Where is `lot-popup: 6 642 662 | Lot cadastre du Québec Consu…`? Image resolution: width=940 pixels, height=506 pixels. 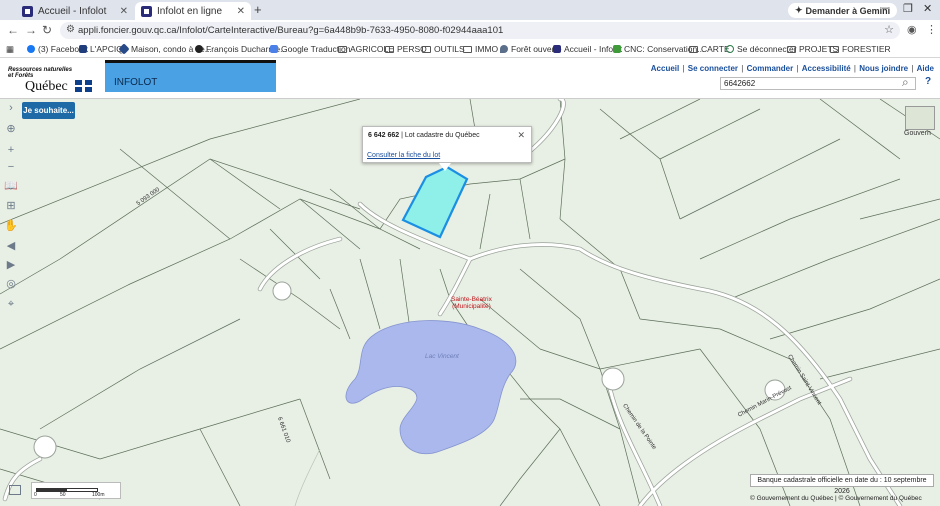
lot-popup: 6 642 662 | Lot cadastre du Québec Consu… is located at coordinates (447, 148).